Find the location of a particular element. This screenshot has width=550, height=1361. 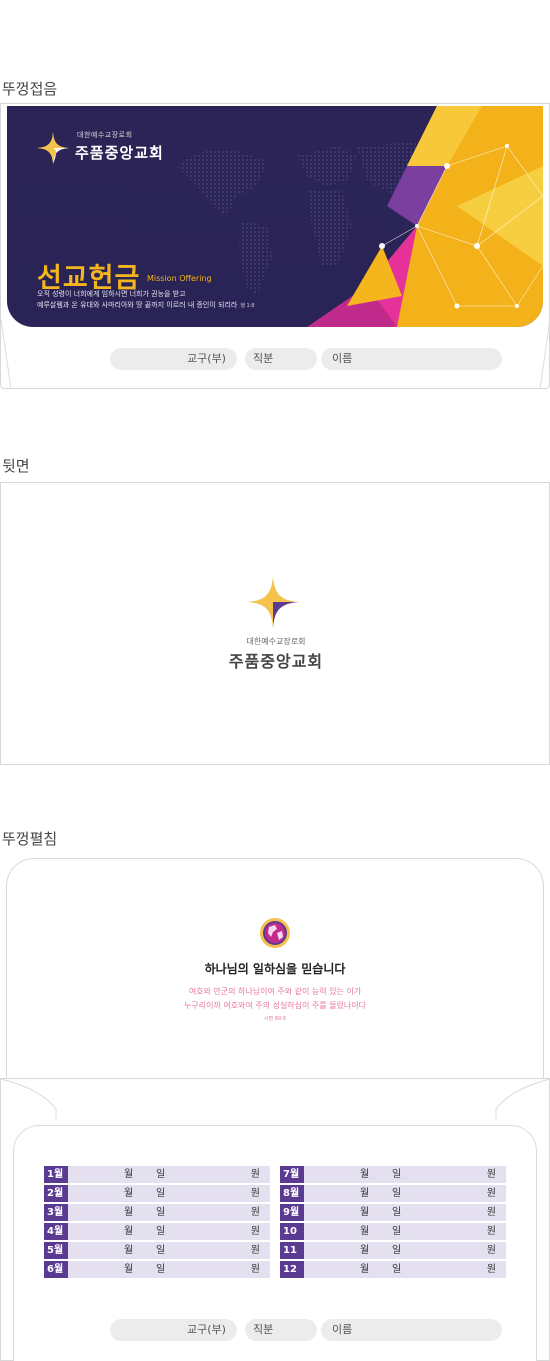

verse-line-1: 오직 성령이 너희에게 임하시면 너희가 권능을 받고 is located at coordinates (111, 294).